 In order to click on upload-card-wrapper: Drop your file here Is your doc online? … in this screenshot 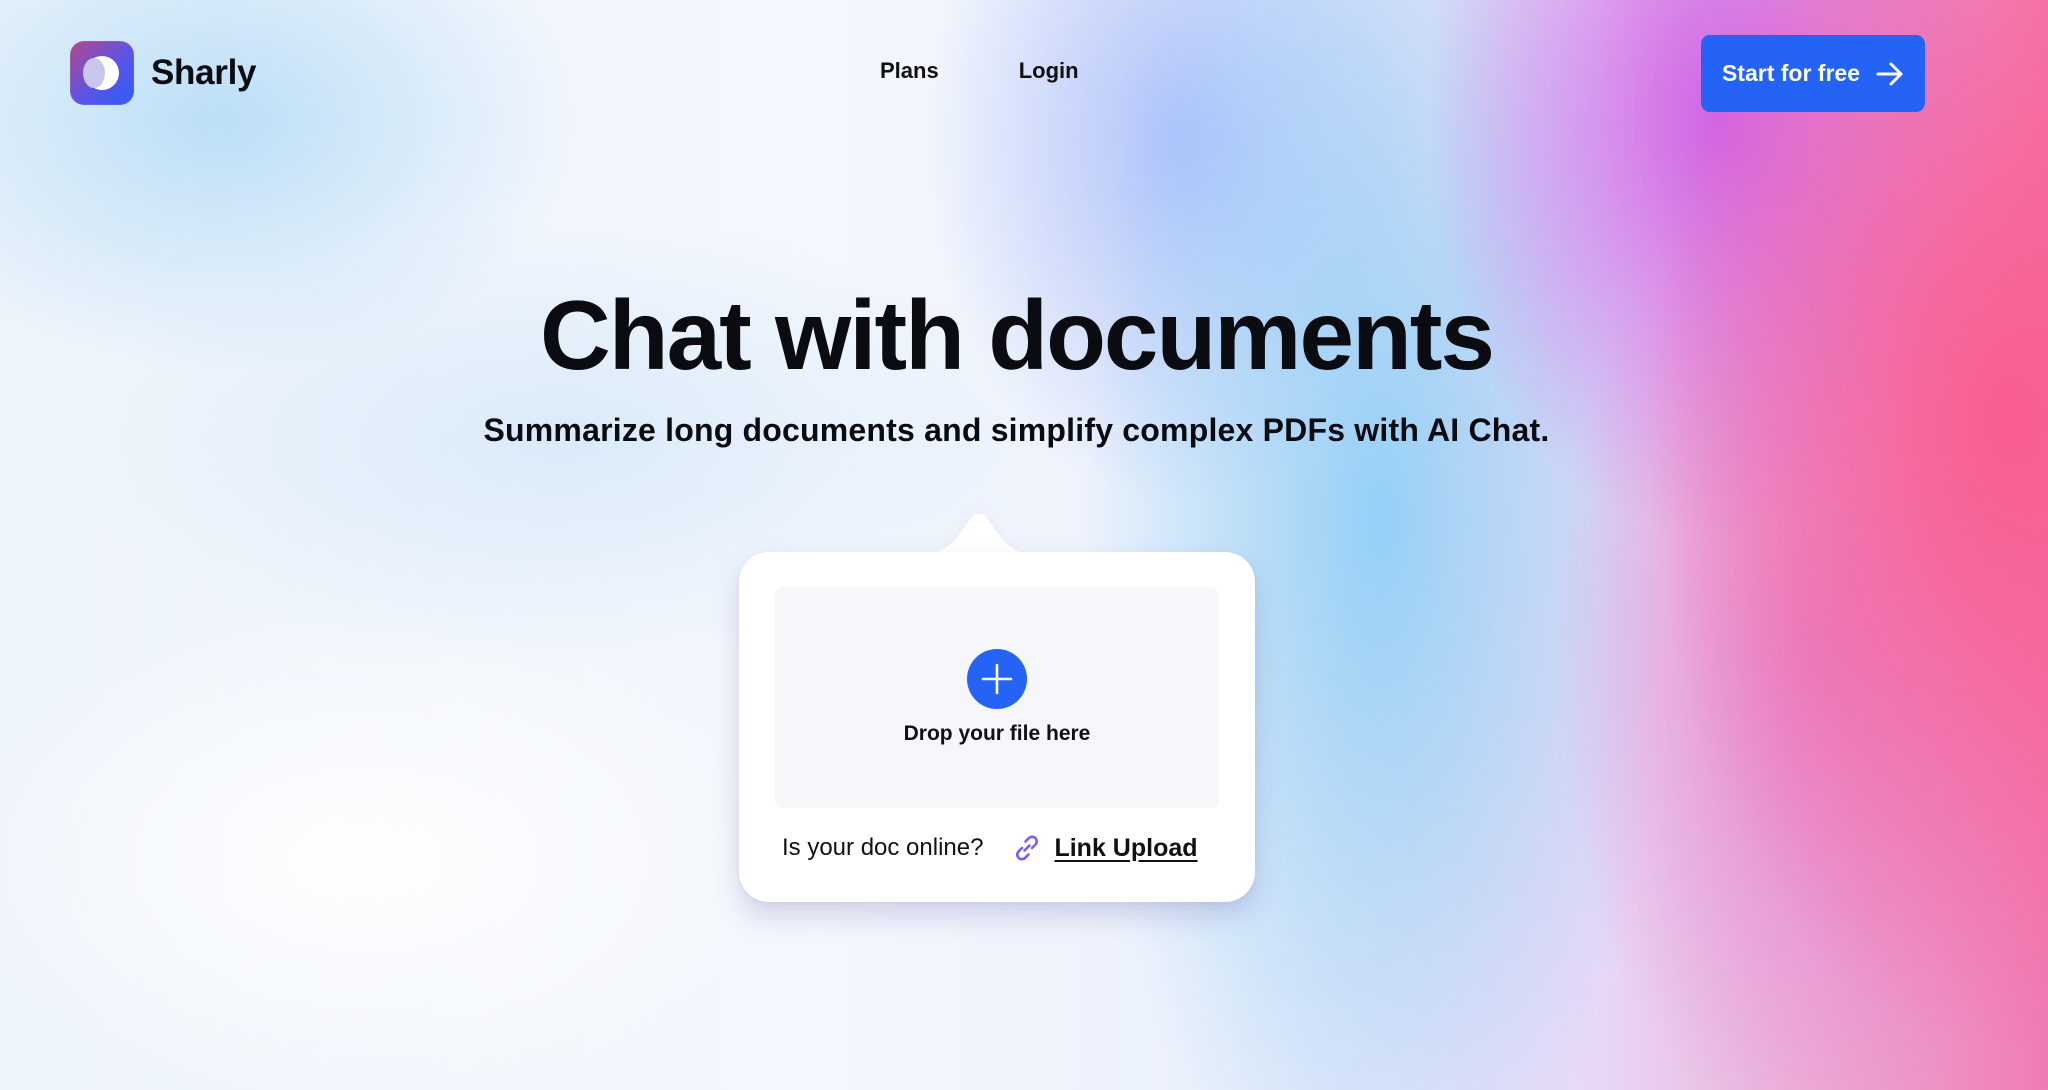, I will do `click(997, 696)`.